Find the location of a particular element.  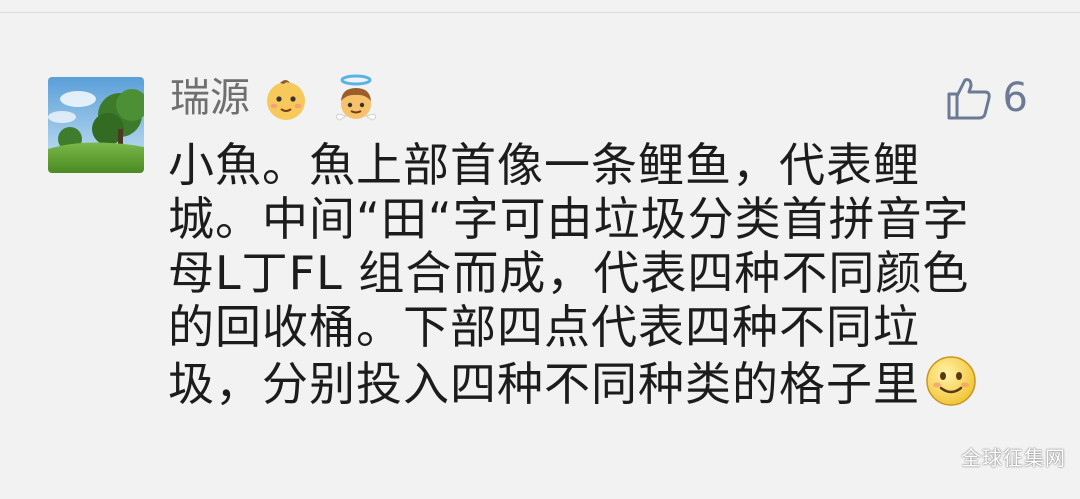

baby-face-icon is located at coordinates (286, 98).